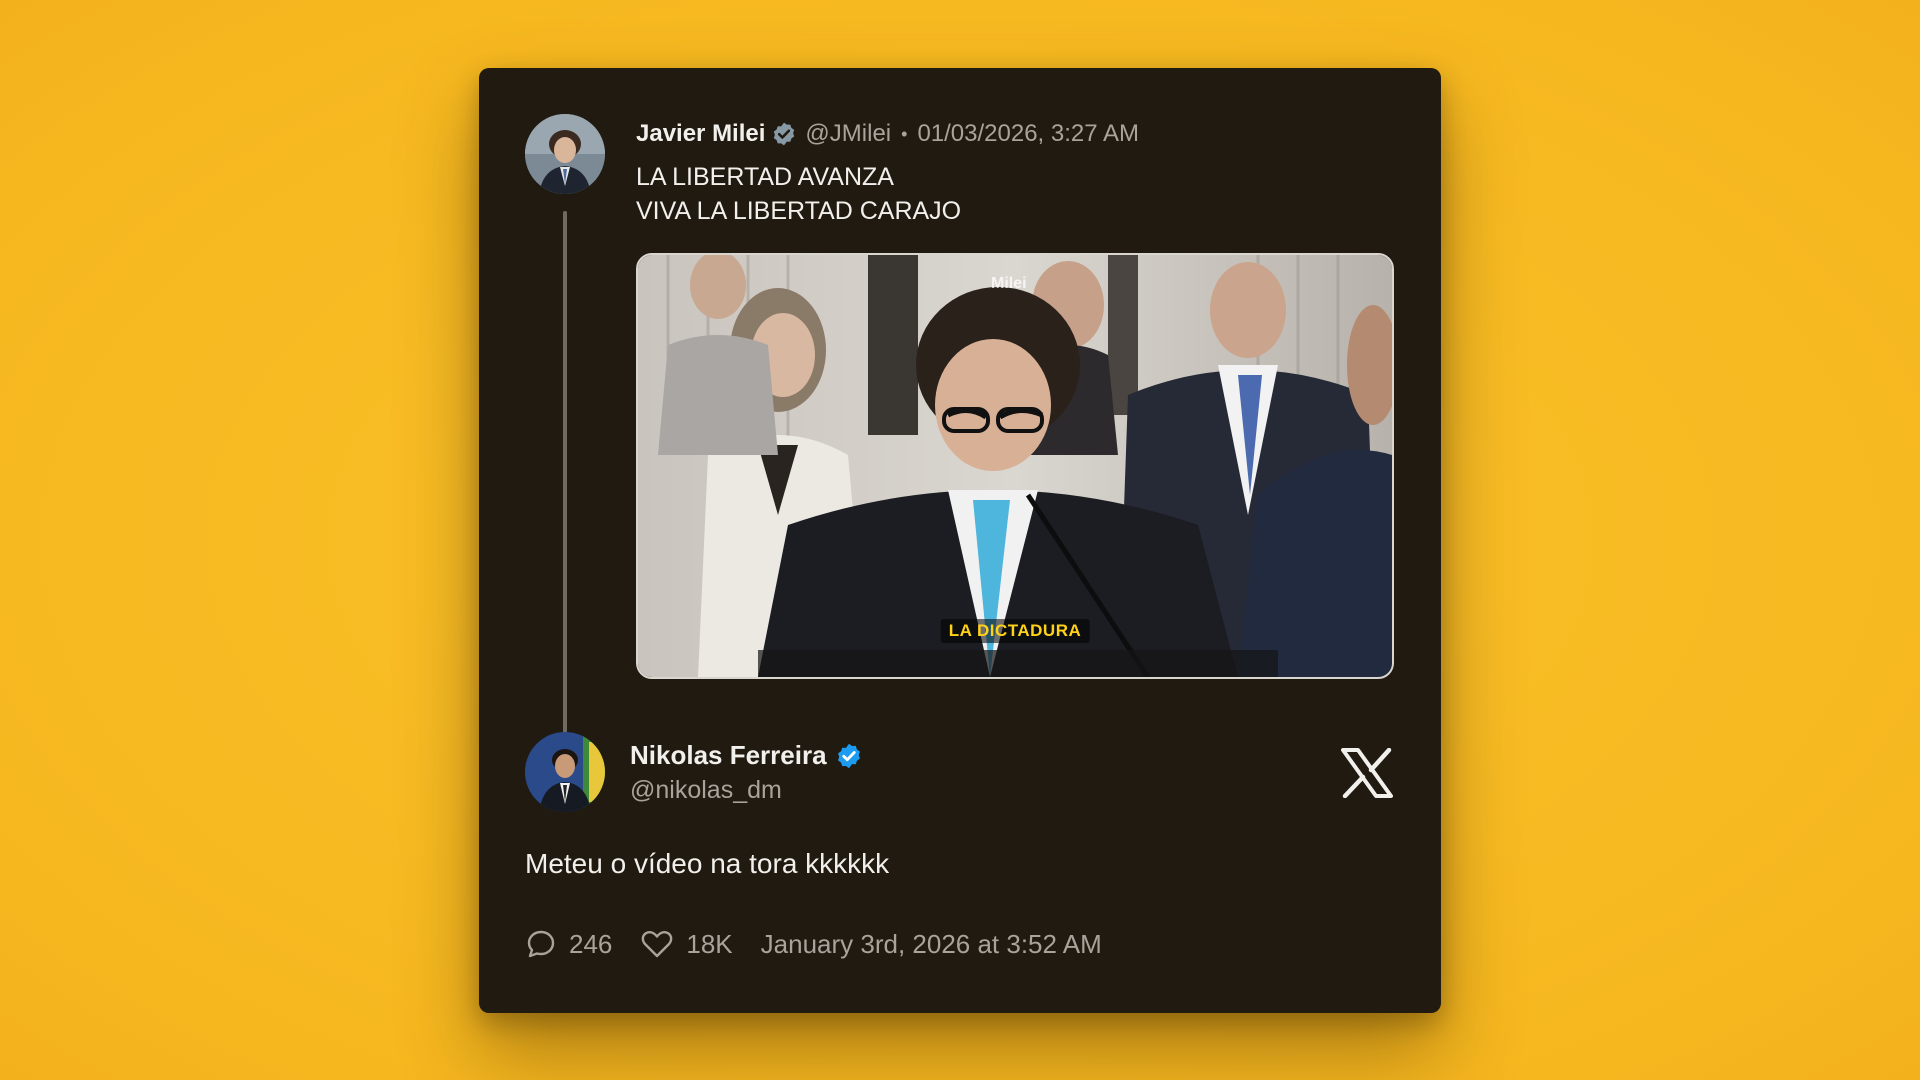 Image resolution: width=1920 pixels, height=1080 pixels. What do you see at coordinates (1028, 134) in the screenshot?
I see `quoted-timestamp: 01/03/2026, 3:27 AM` at bounding box center [1028, 134].